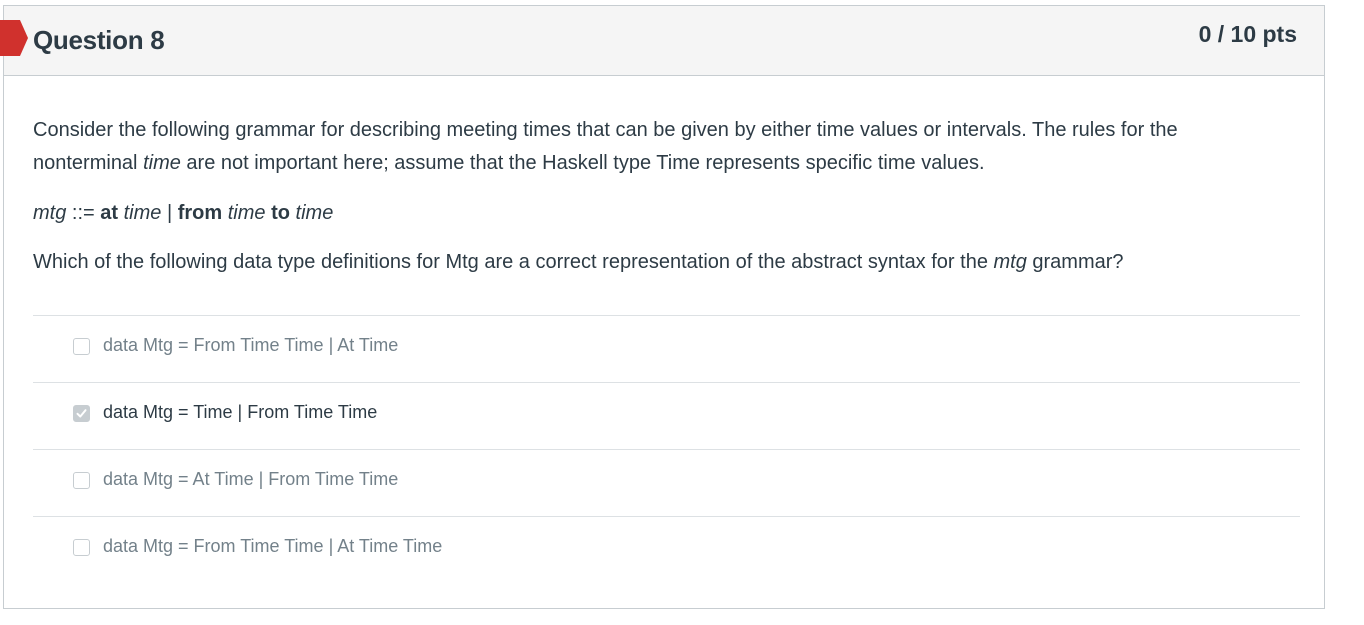 This screenshot has height=625, width=1364. I want to click on prompt-term-mtg: mtg, so click(1010, 262).